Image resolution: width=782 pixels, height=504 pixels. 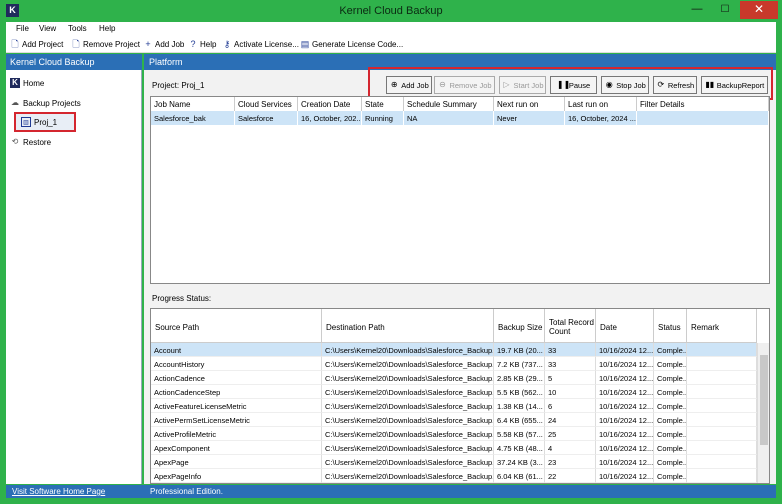 I want to click on column-header: Backup Size, so click(x=519, y=326).